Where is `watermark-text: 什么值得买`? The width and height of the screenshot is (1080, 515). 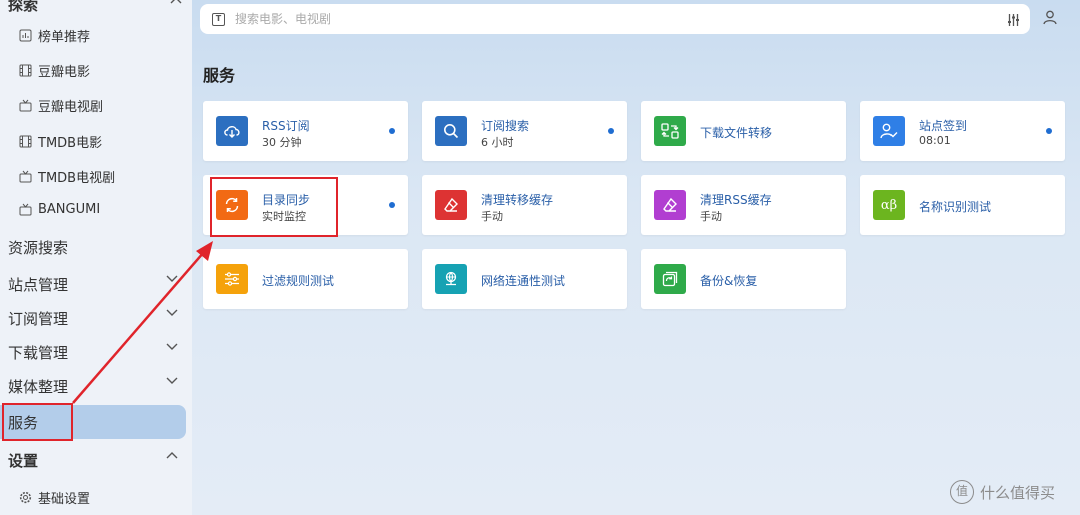 watermark-text: 什么值得买 is located at coordinates (1018, 492).